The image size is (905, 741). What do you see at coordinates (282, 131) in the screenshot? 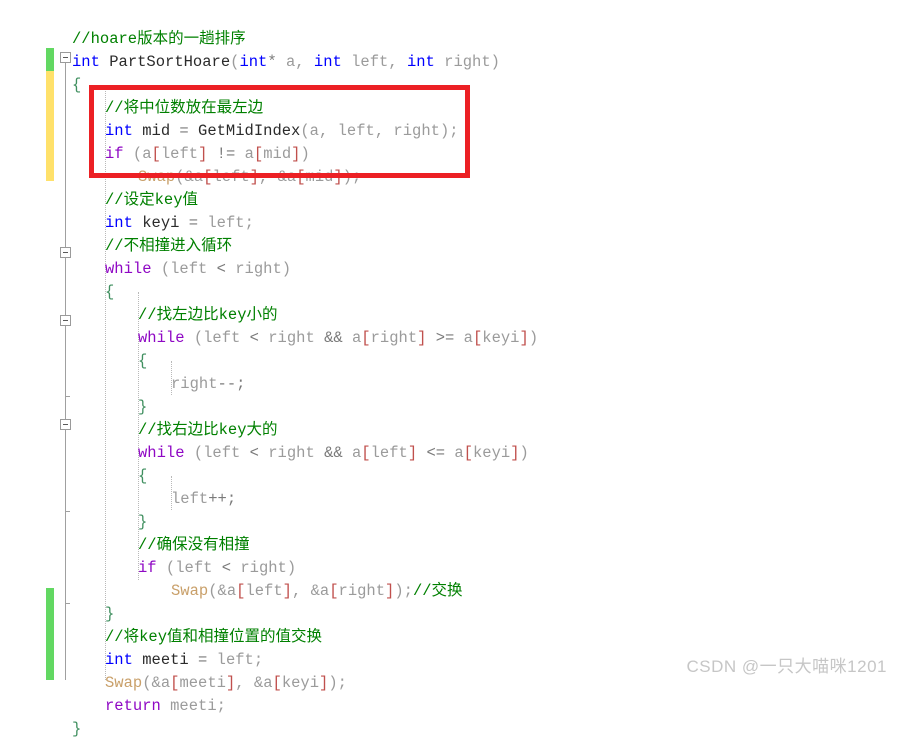
I see `code-line: int mid = GetMidIndex(a, left, right);` at bounding box center [282, 131].